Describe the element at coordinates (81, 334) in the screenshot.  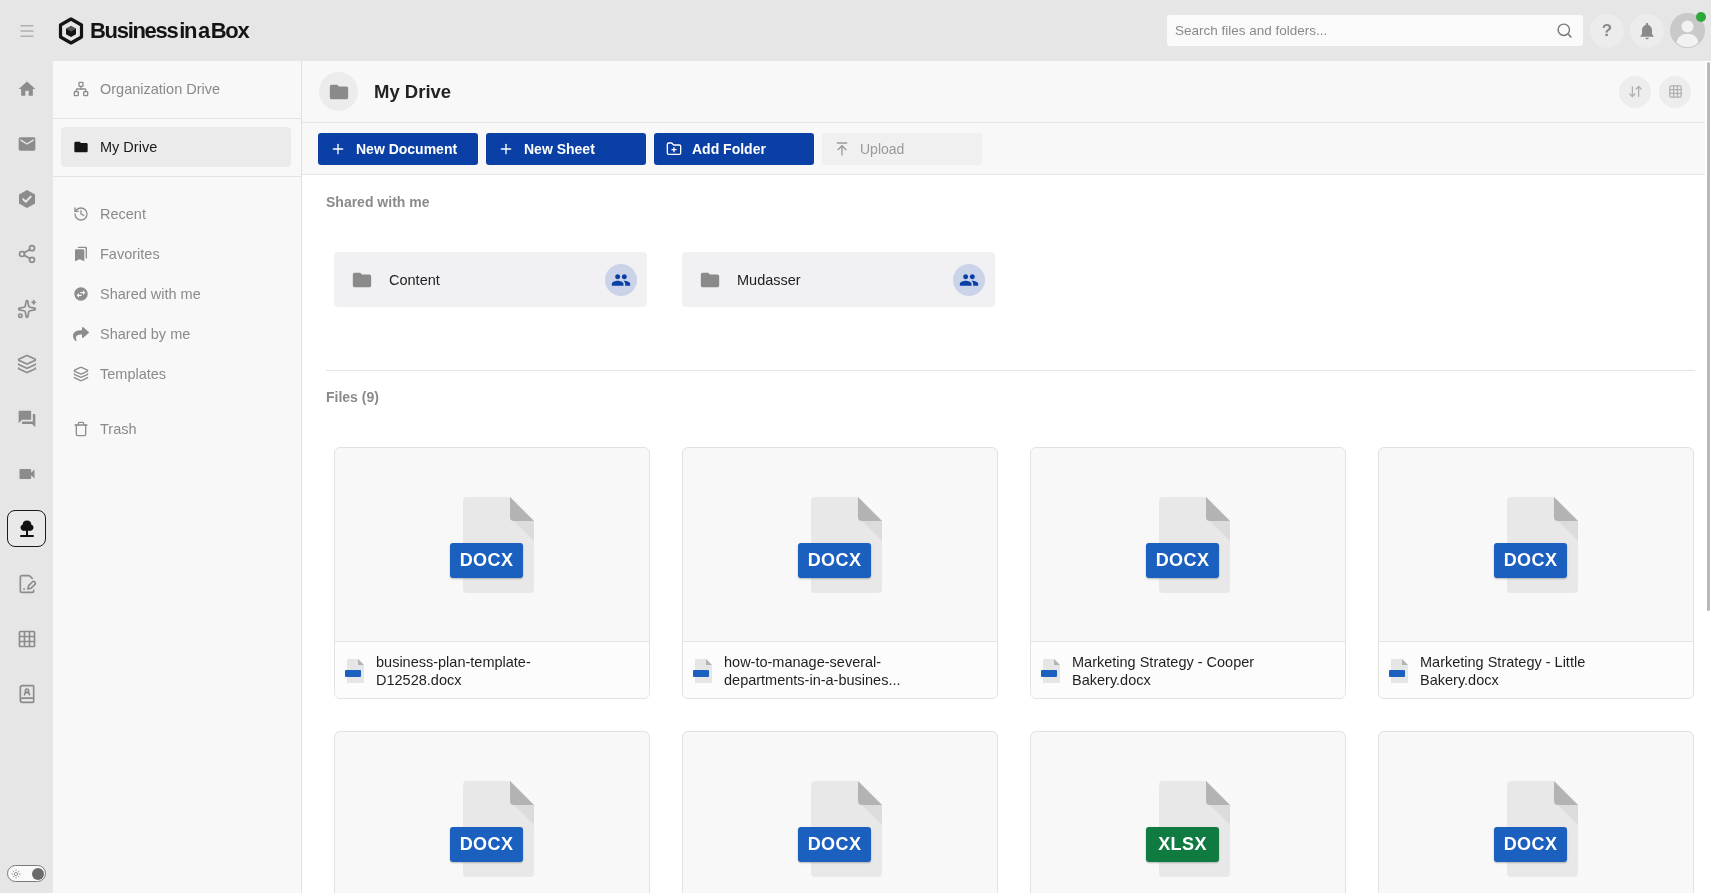
I see `share-arrow-icon` at that location.